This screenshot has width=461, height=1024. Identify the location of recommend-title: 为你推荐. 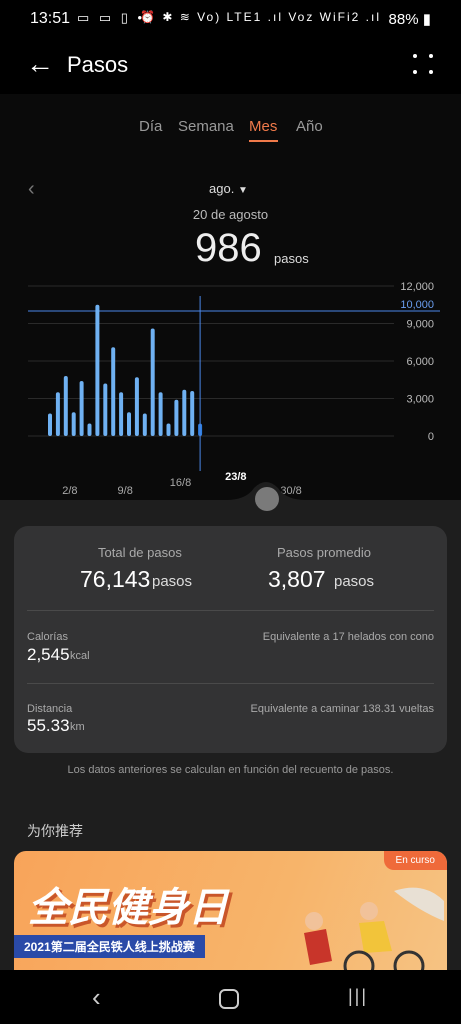
(55, 831).